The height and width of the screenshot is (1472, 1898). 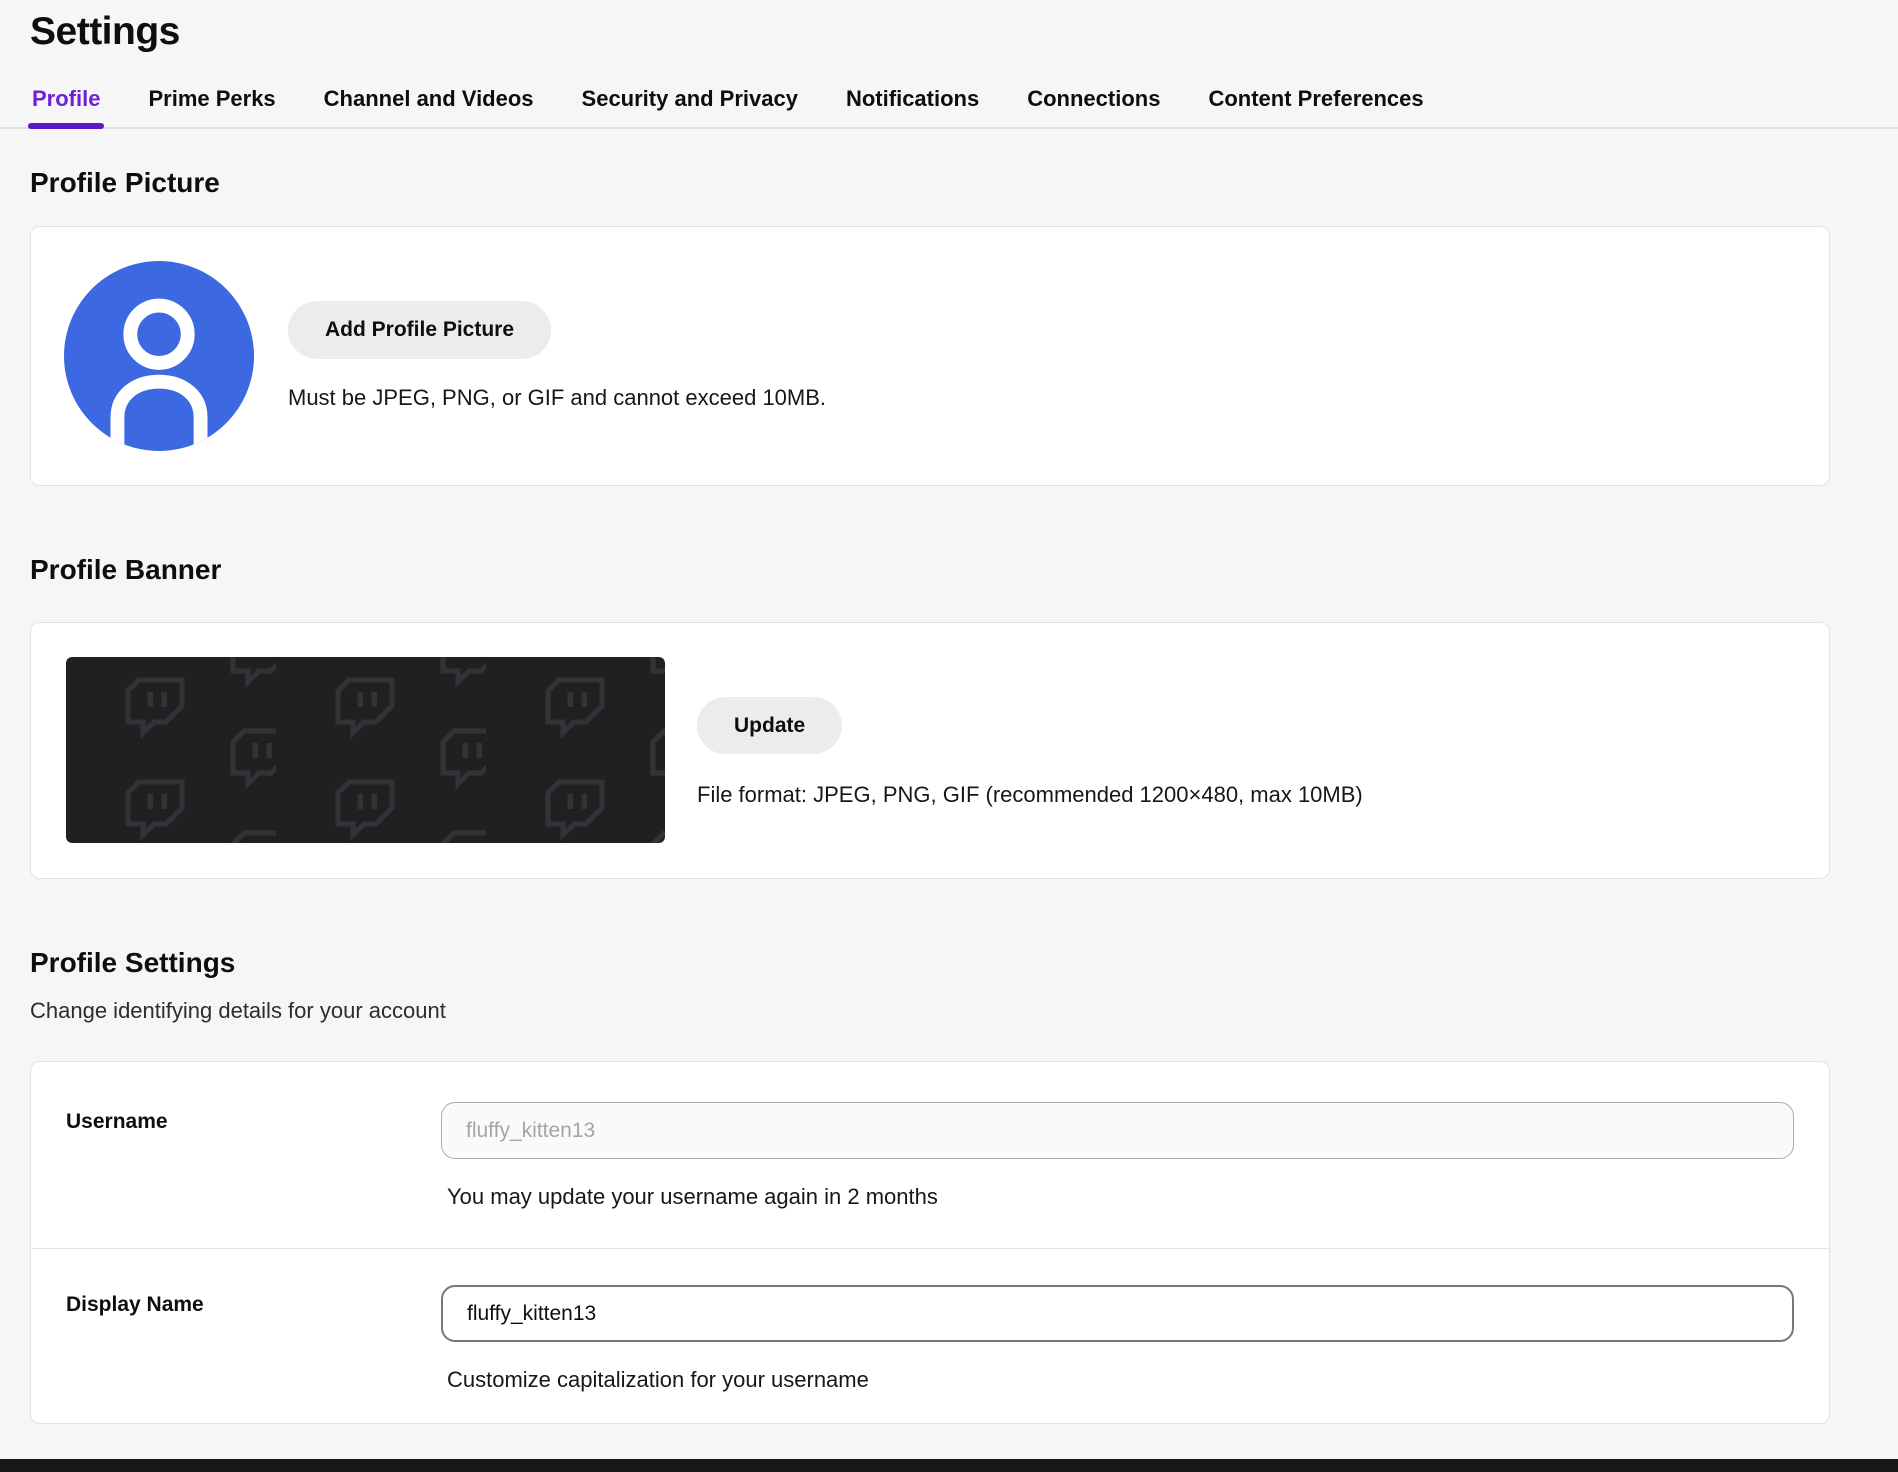 What do you see at coordinates (949, 1465) in the screenshot?
I see `bottom-bar` at bounding box center [949, 1465].